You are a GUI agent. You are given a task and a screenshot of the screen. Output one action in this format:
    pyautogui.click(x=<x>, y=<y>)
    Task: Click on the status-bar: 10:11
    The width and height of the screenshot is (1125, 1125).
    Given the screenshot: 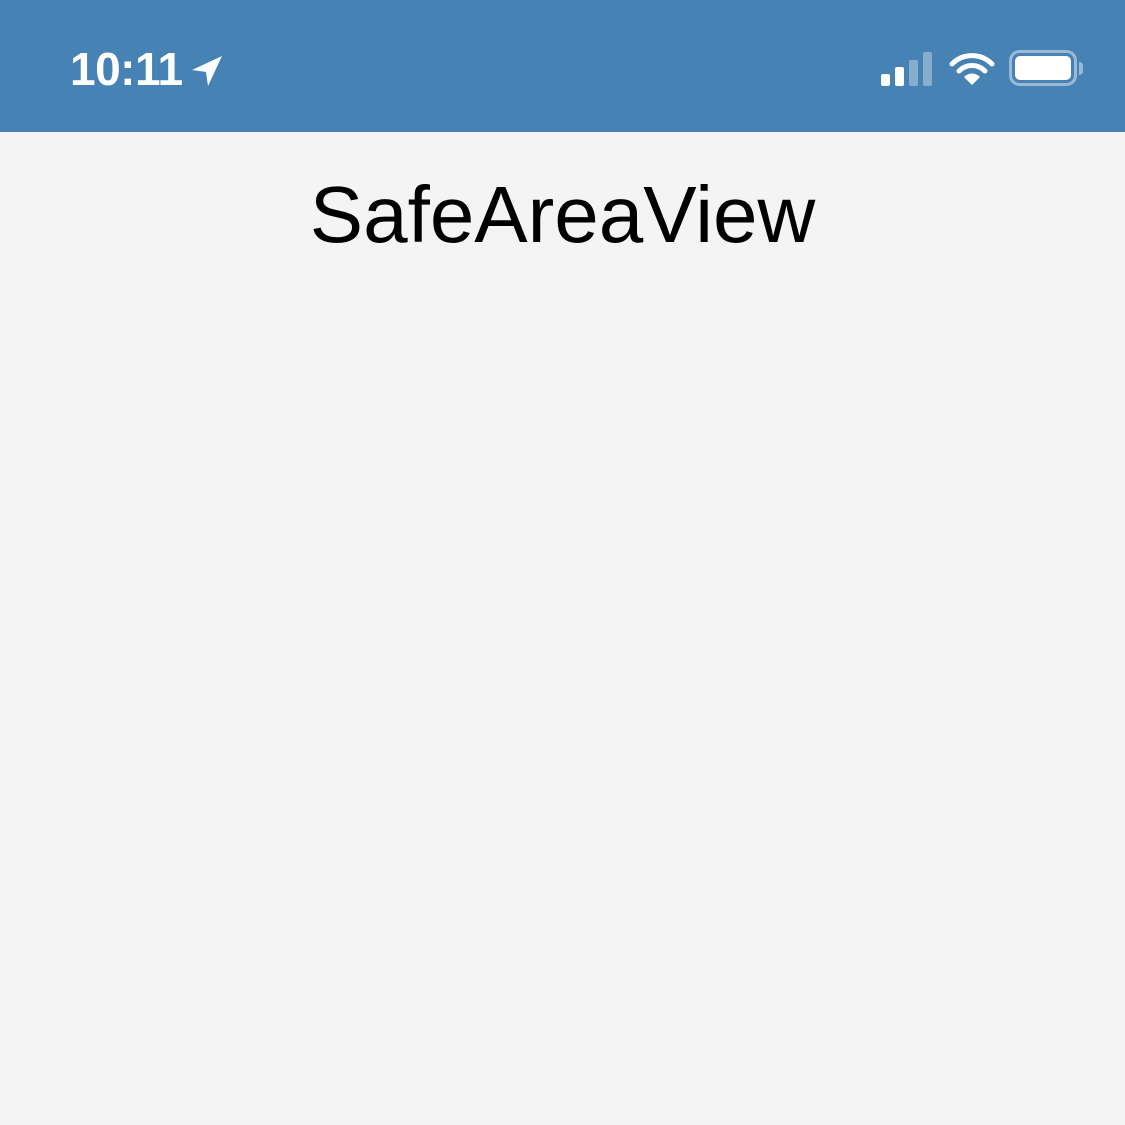 What is the action you would take?
    pyautogui.click(x=562, y=66)
    